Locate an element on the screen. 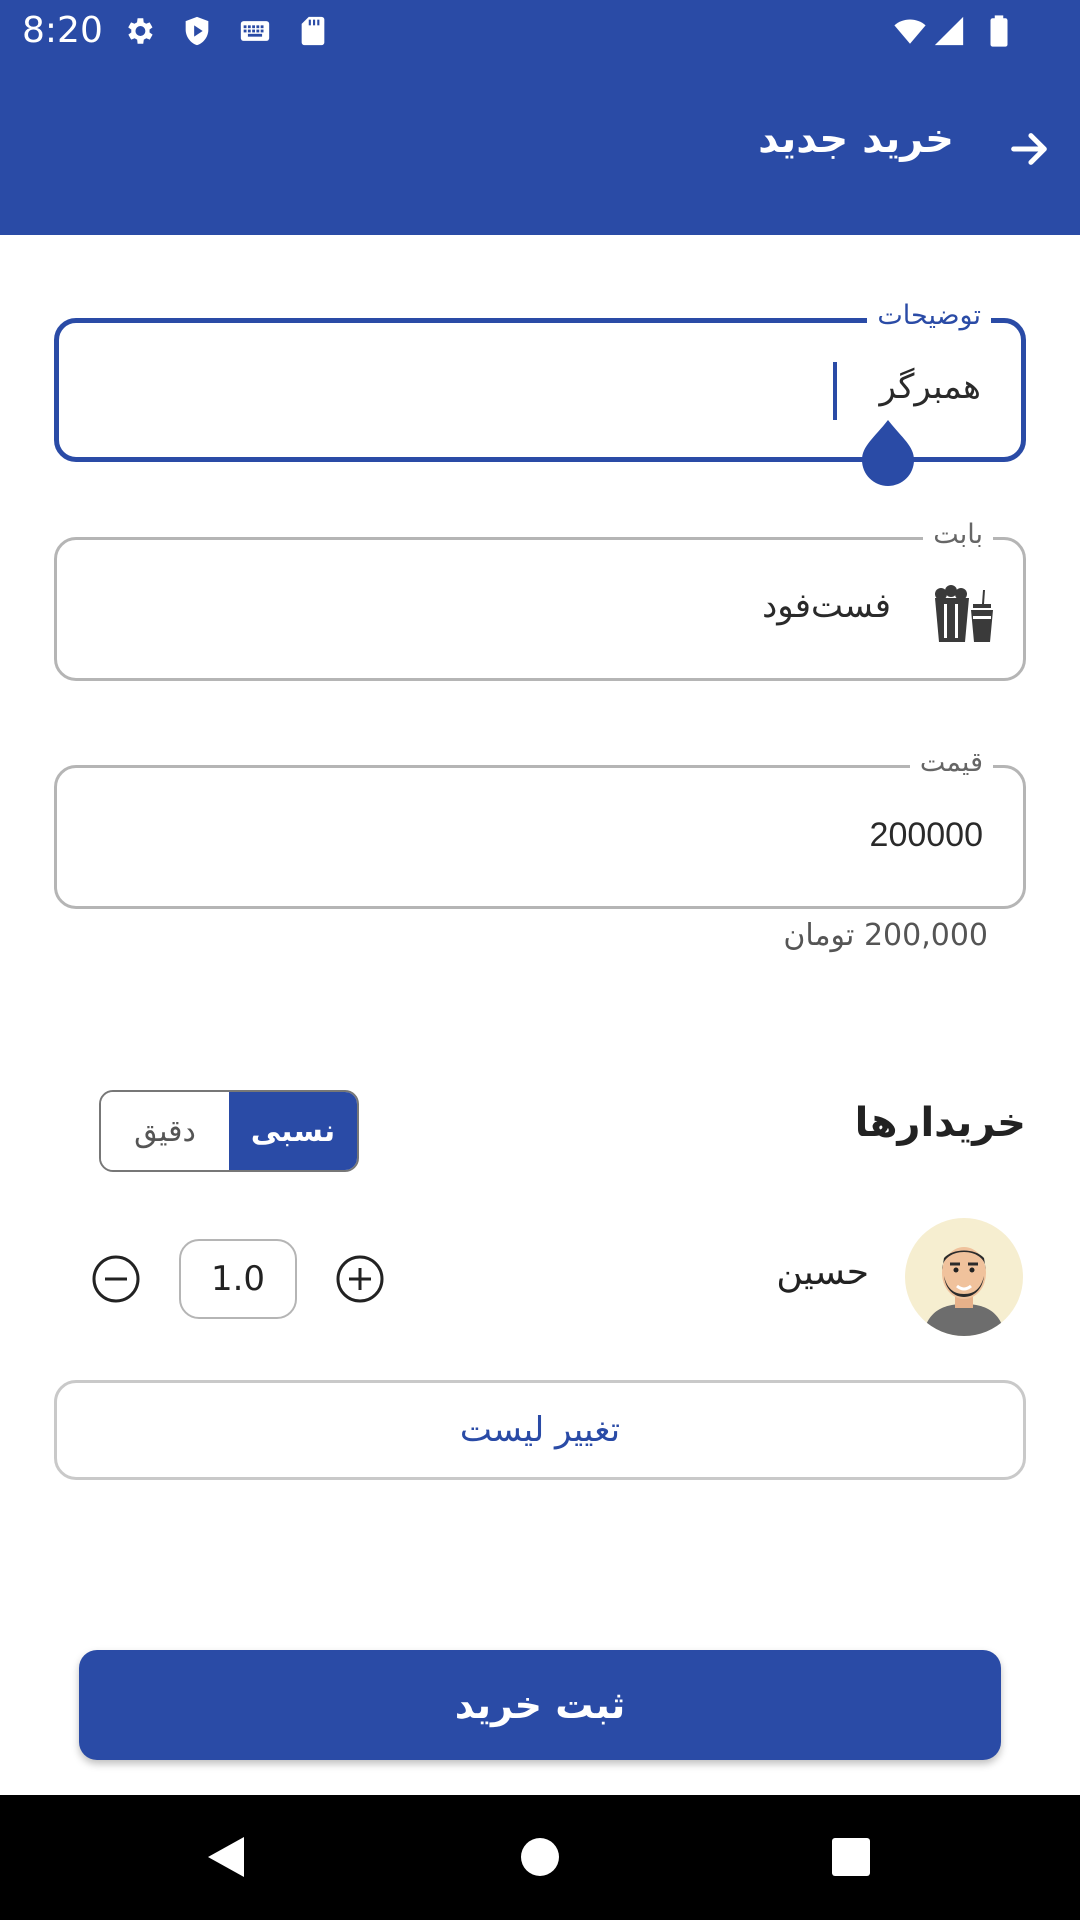 The width and height of the screenshot is (1080, 1920). price-field: قیمت 200000 is located at coordinates (540, 827).